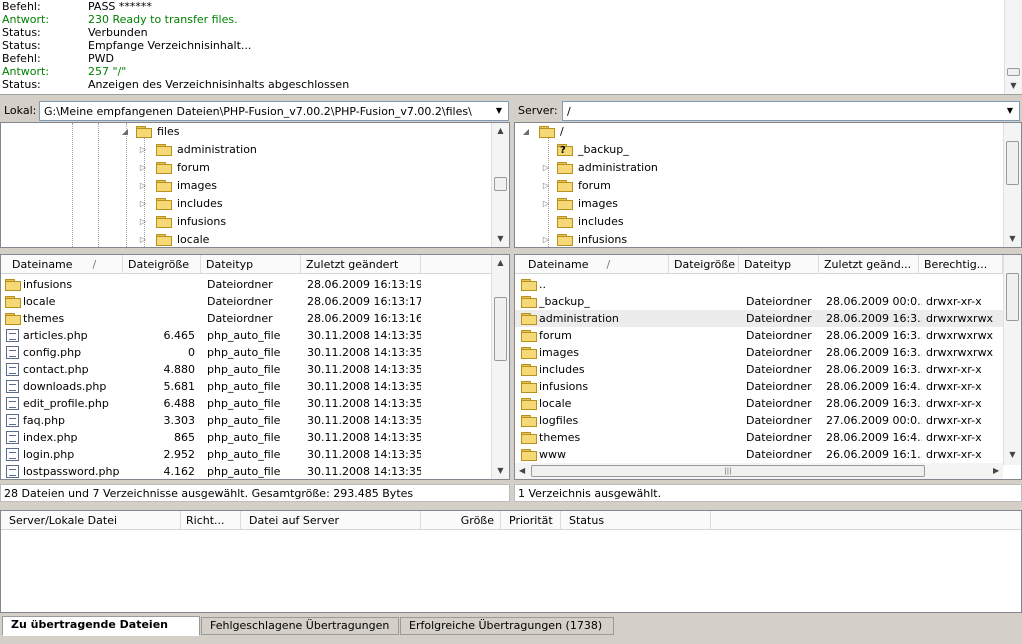  Describe the element at coordinates (531, 520) in the screenshot. I see `column-header-priority: Priorität` at that location.